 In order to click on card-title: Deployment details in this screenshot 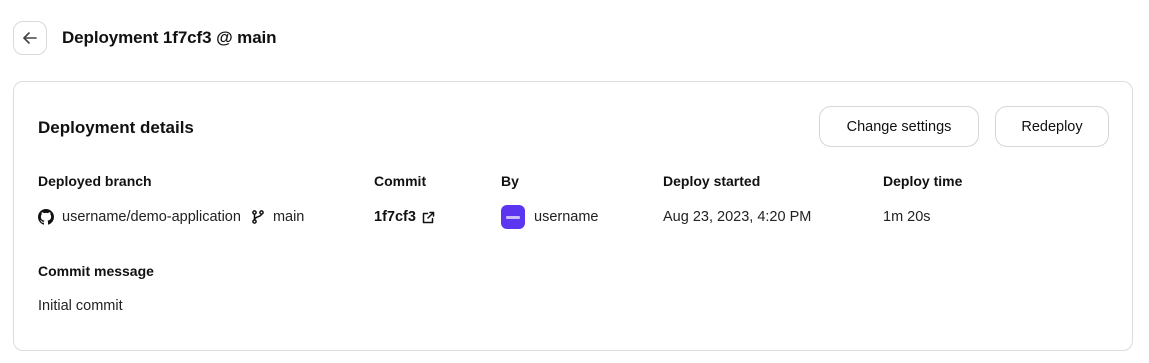, I will do `click(116, 127)`.